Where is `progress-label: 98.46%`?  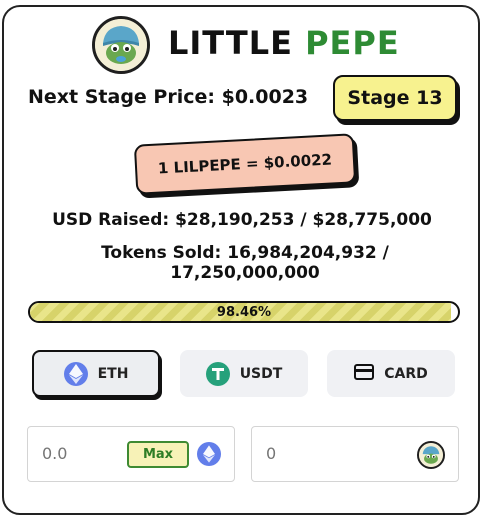 progress-label: 98.46% is located at coordinates (244, 312).